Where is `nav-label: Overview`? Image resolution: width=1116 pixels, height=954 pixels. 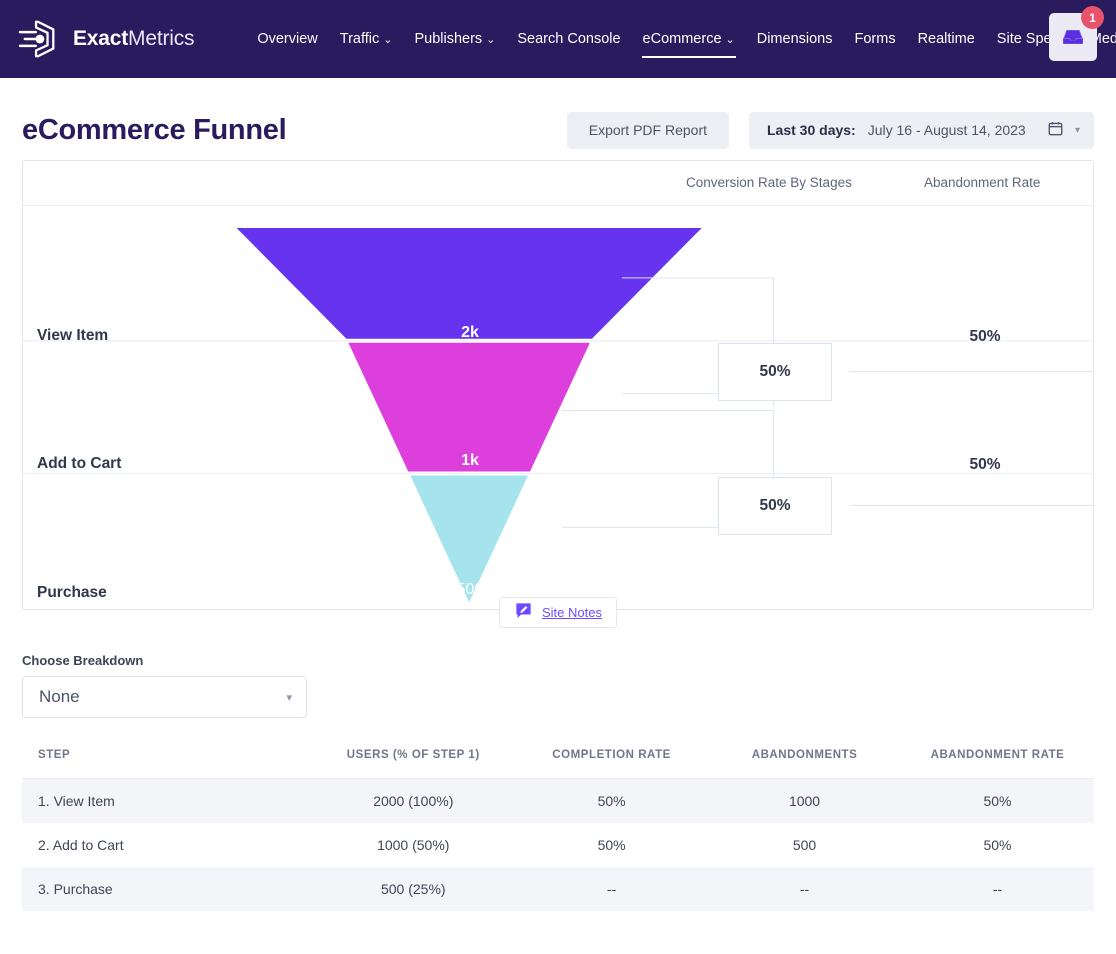
nav-label: Overview is located at coordinates (287, 39).